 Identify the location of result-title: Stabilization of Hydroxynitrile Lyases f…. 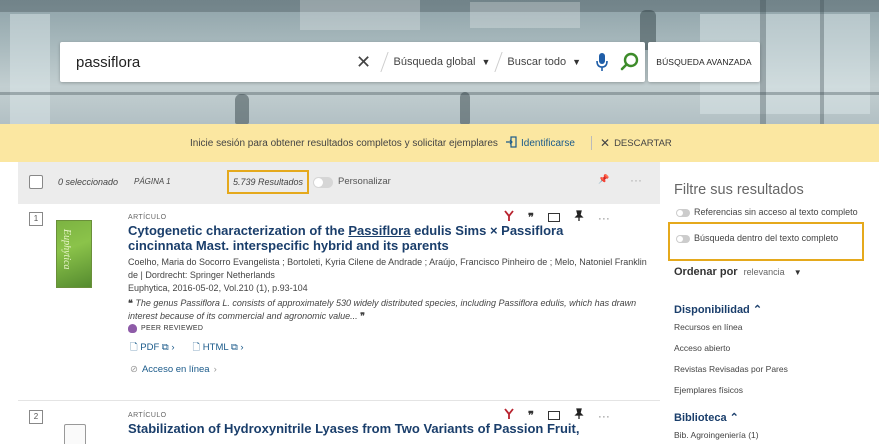
(358, 428).